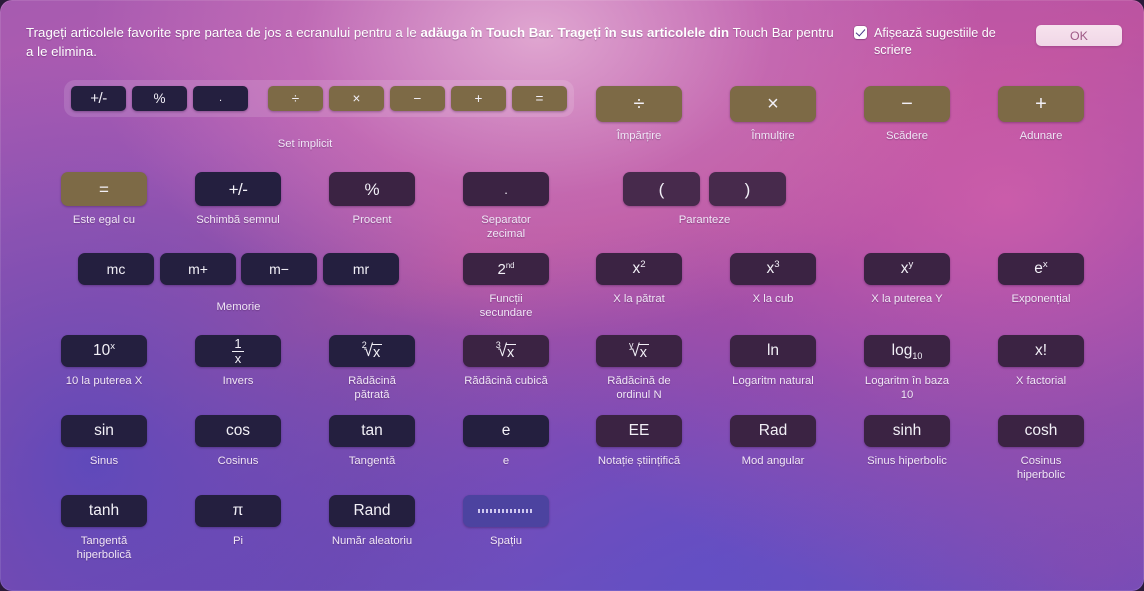  Describe the element at coordinates (639, 299) in the screenshot. I see `x-squared-item-caption: X la pătrat` at that location.